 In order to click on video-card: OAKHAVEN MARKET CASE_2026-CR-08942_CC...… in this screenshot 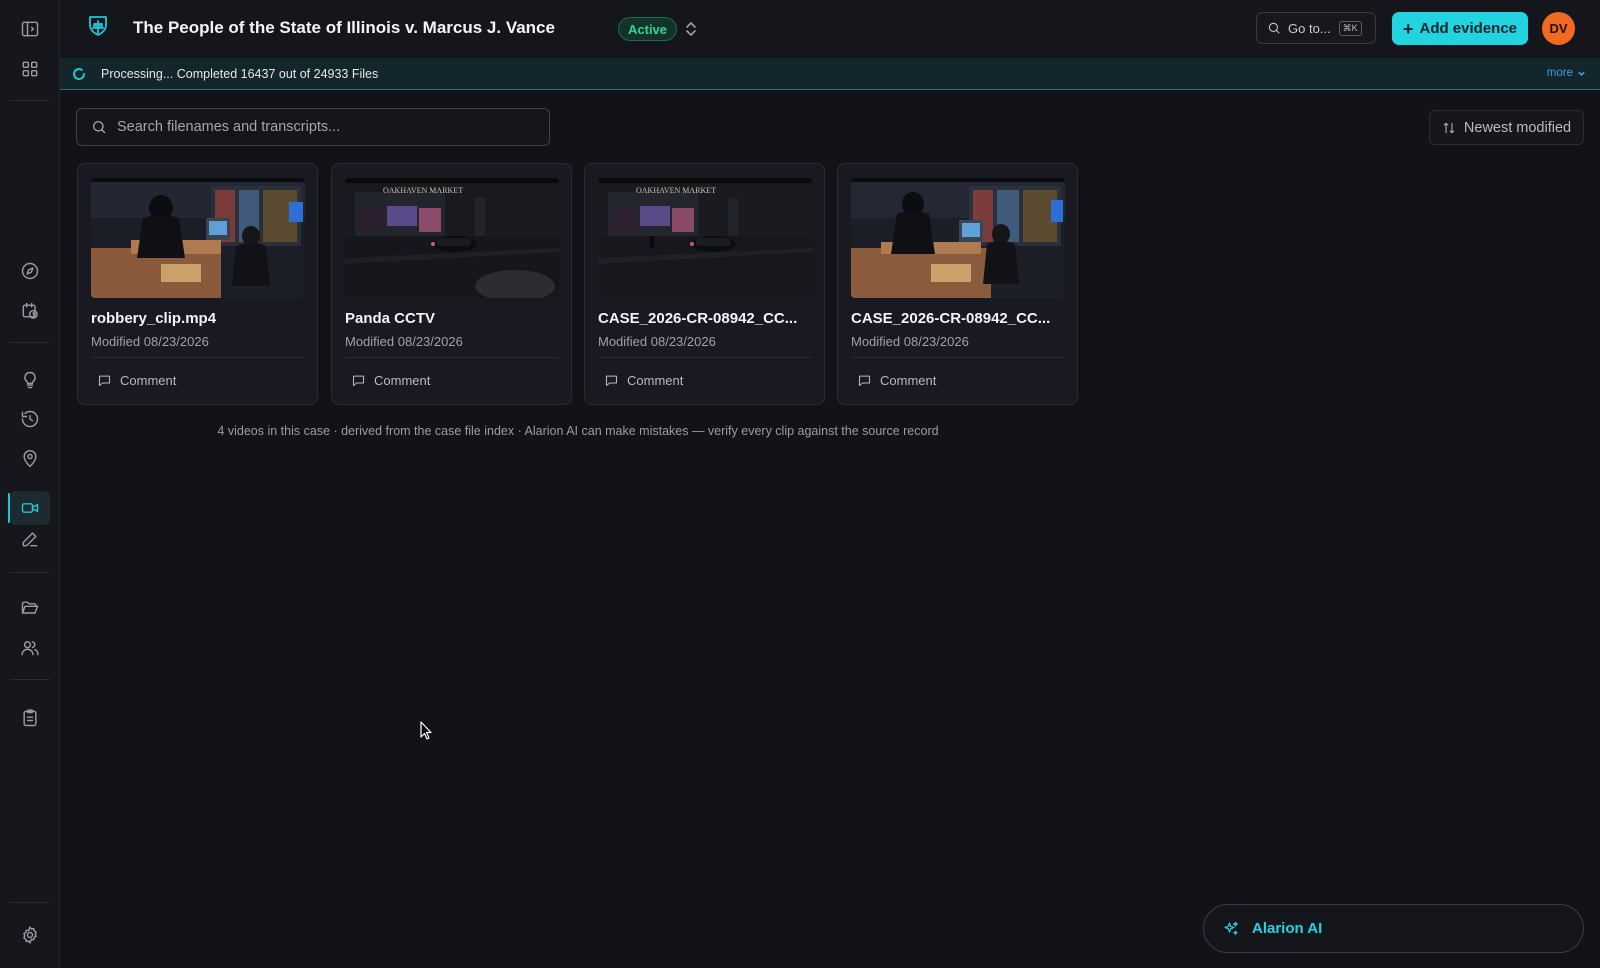, I will do `click(704, 284)`.